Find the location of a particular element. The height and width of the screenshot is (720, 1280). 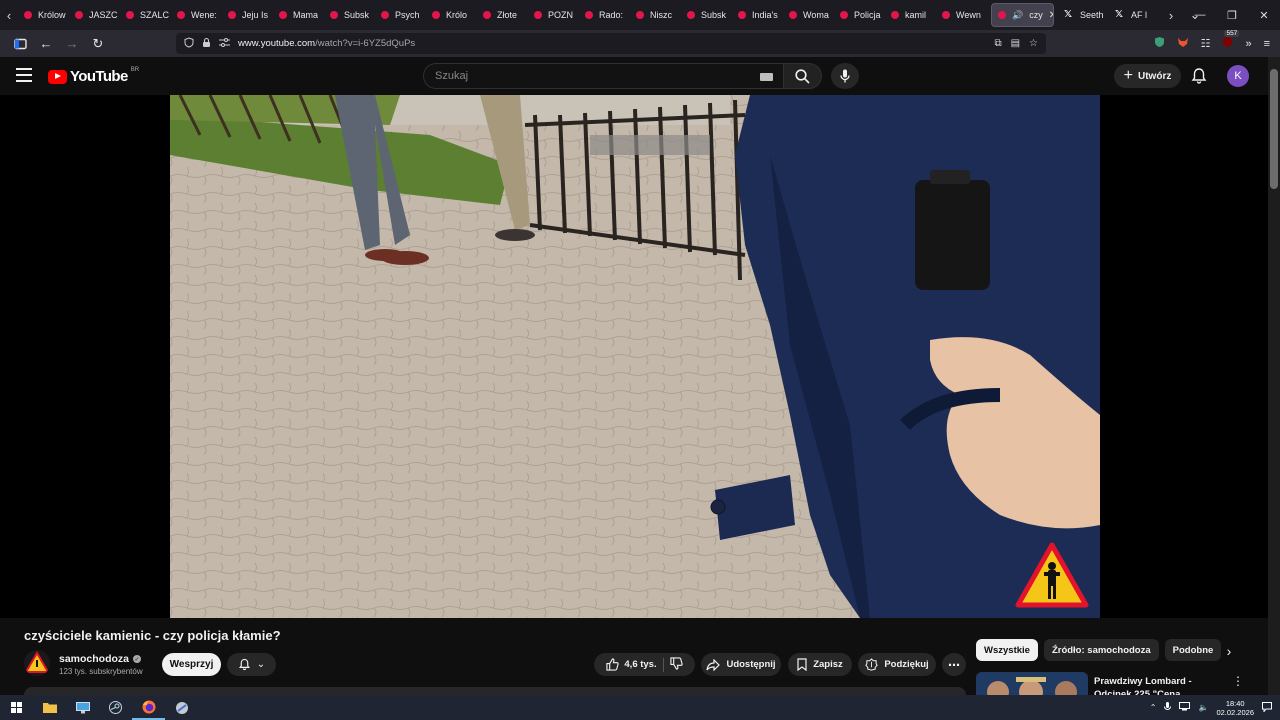

more-actions-icon: ⋯ is located at coordinates (954, 664).